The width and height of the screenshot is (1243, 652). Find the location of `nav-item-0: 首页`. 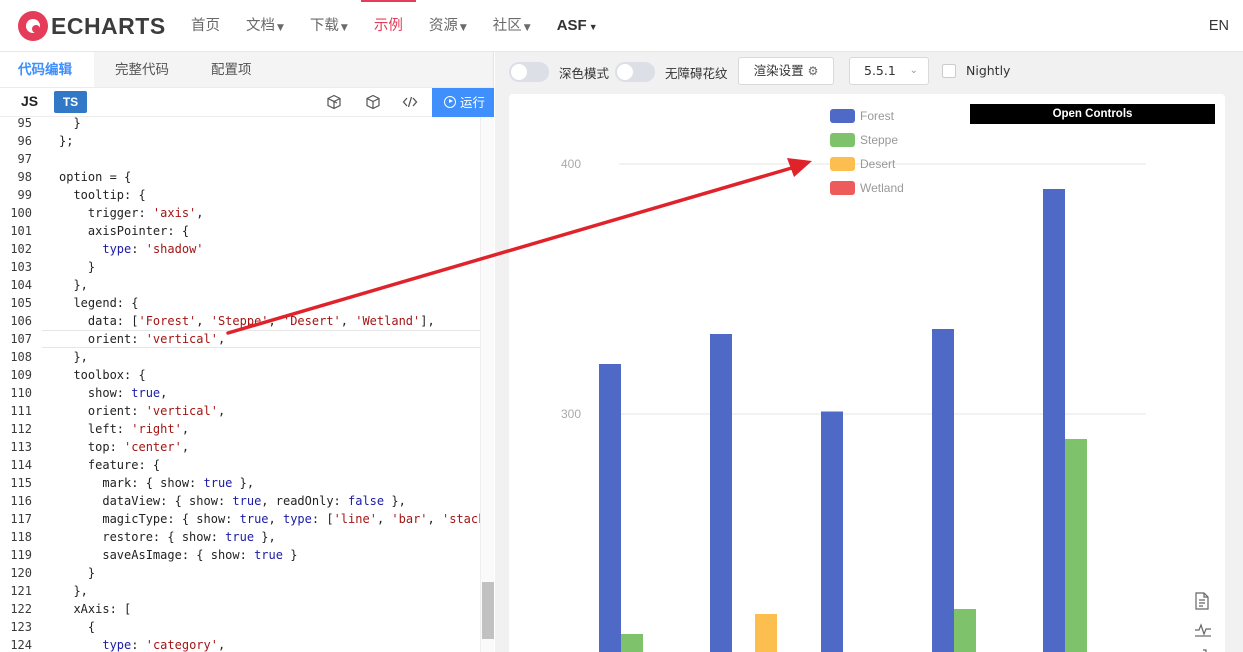

nav-item-0: 首页 is located at coordinates (205, 26).